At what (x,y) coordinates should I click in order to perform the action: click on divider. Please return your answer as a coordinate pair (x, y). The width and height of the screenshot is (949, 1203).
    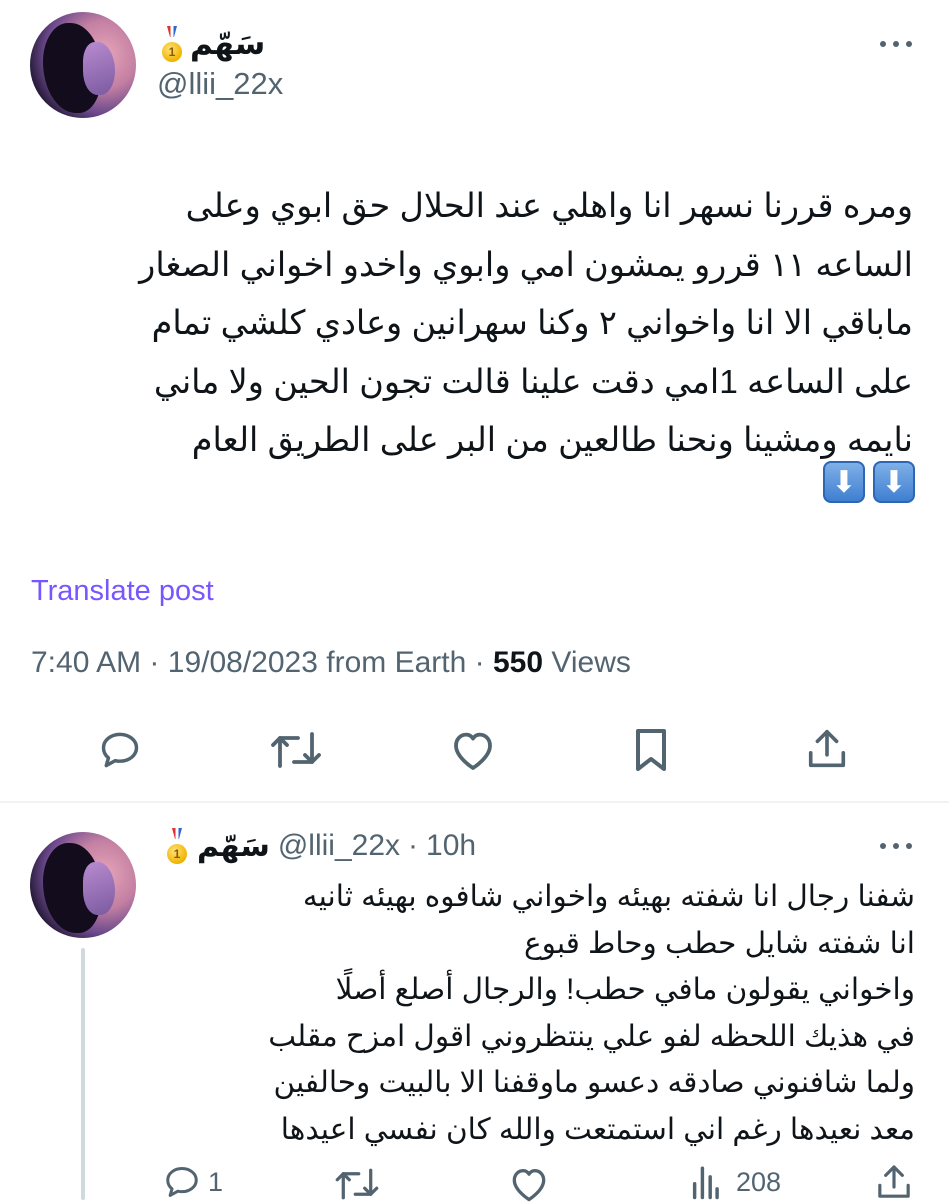
    Looking at the image, I should click on (474, 802).